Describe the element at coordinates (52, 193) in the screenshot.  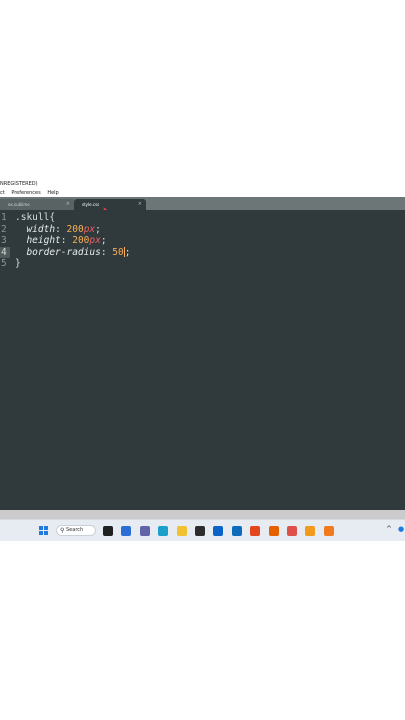
I see `menu-item-help: Help` at that location.